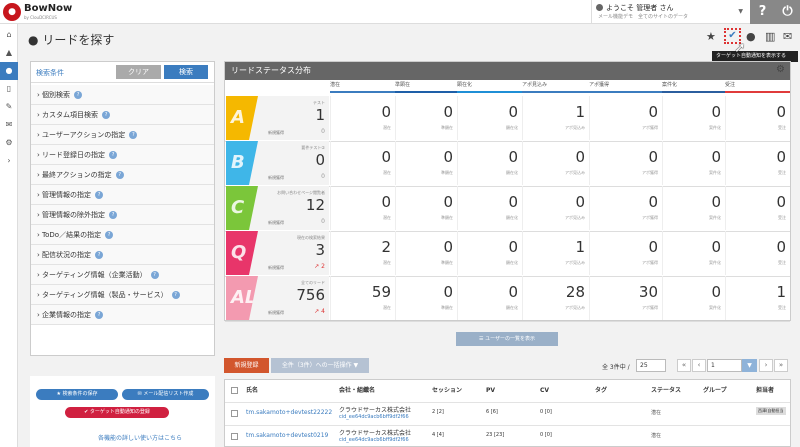 The width and height of the screenshot is (800, 447). What do you see at coordinates (770, 36) in the screenshot?
I see `building-icon: ▥` at bounding box center [770, 36].